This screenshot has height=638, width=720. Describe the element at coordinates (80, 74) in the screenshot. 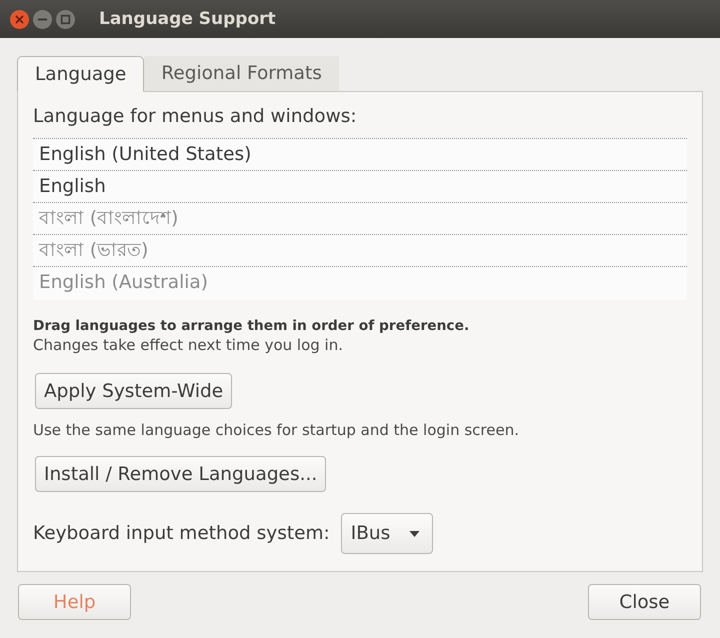

I see `tab: Language` at that location.